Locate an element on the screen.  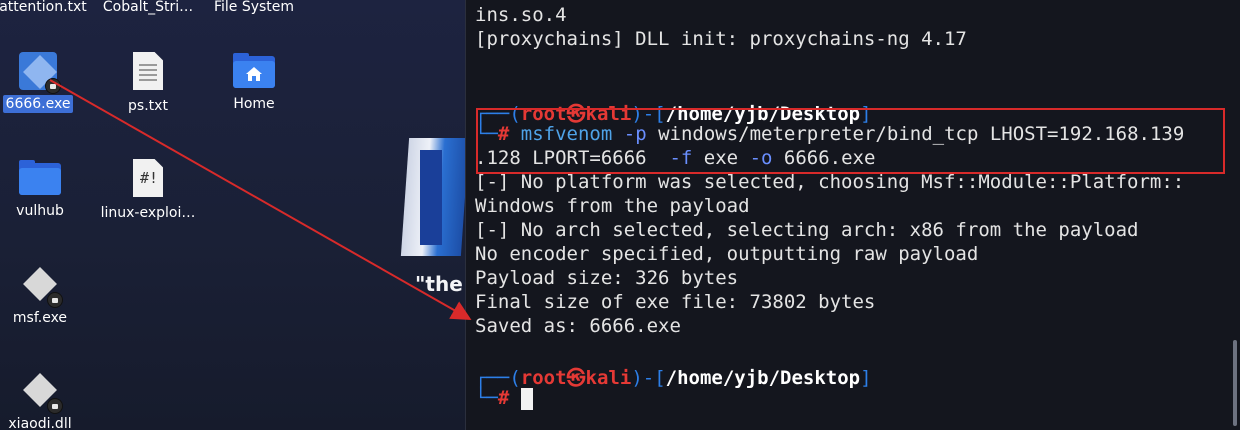
desktop-icon-label: File System is located at coordinates (254, 7).